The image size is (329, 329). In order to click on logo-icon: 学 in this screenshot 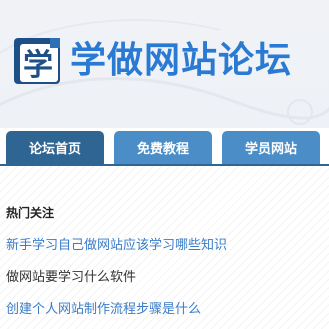, I will do `click(38, 61)`.